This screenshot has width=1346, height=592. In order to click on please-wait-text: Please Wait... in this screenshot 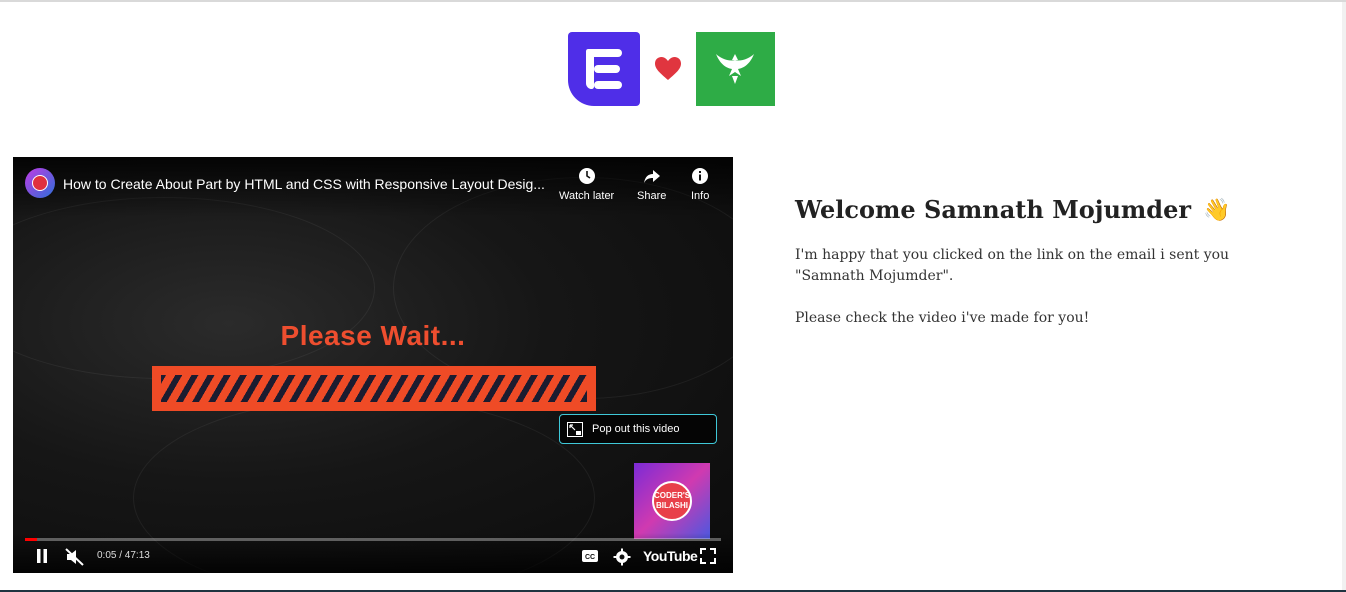, I will do `click(373, 335)`.